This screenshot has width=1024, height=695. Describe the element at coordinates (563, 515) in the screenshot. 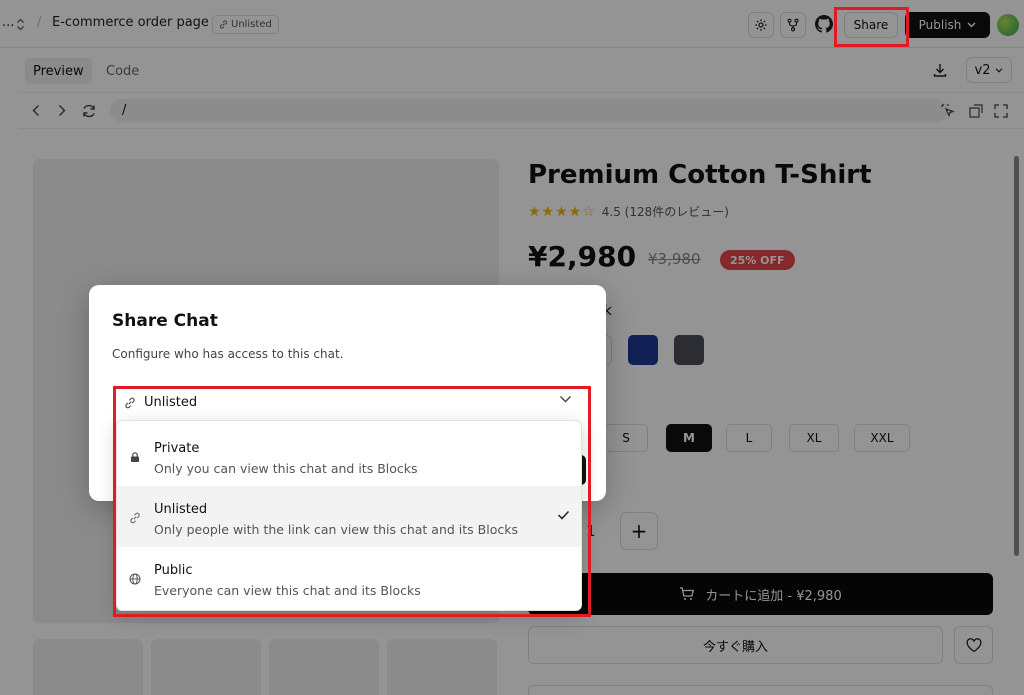

I see `check-icon` at that location.